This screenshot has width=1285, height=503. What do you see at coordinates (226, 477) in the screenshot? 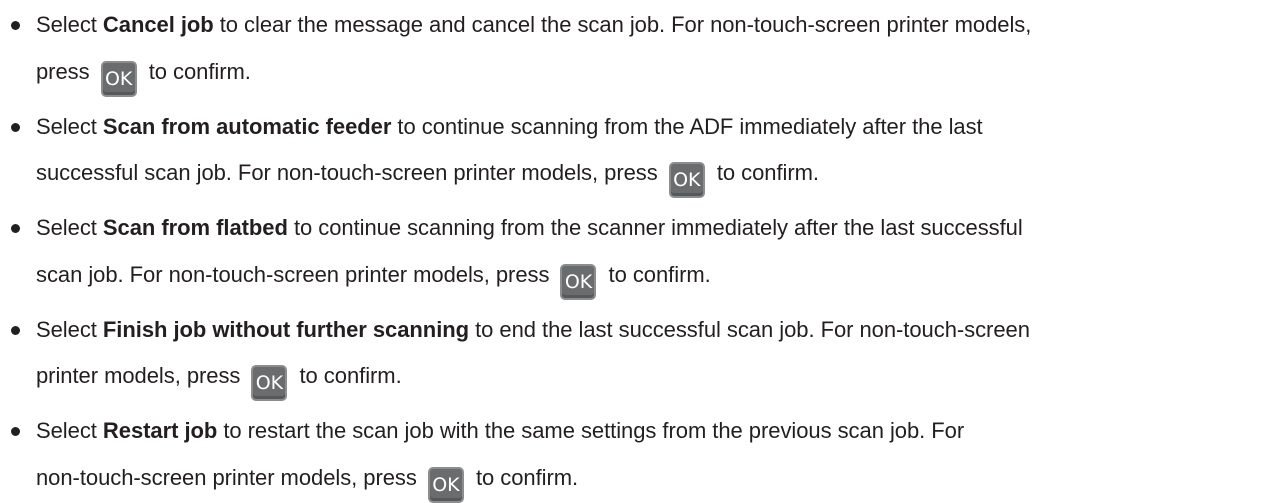
I see `item-text: non-touch-screen printer models, press` at bounding box center [226, 477].